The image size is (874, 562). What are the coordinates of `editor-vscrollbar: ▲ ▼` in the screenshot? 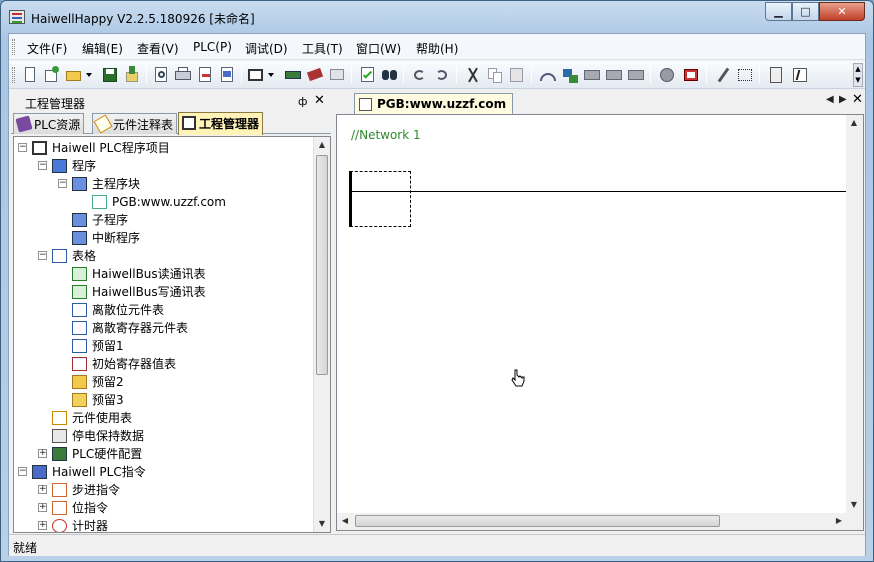 It's located at (854, 314).